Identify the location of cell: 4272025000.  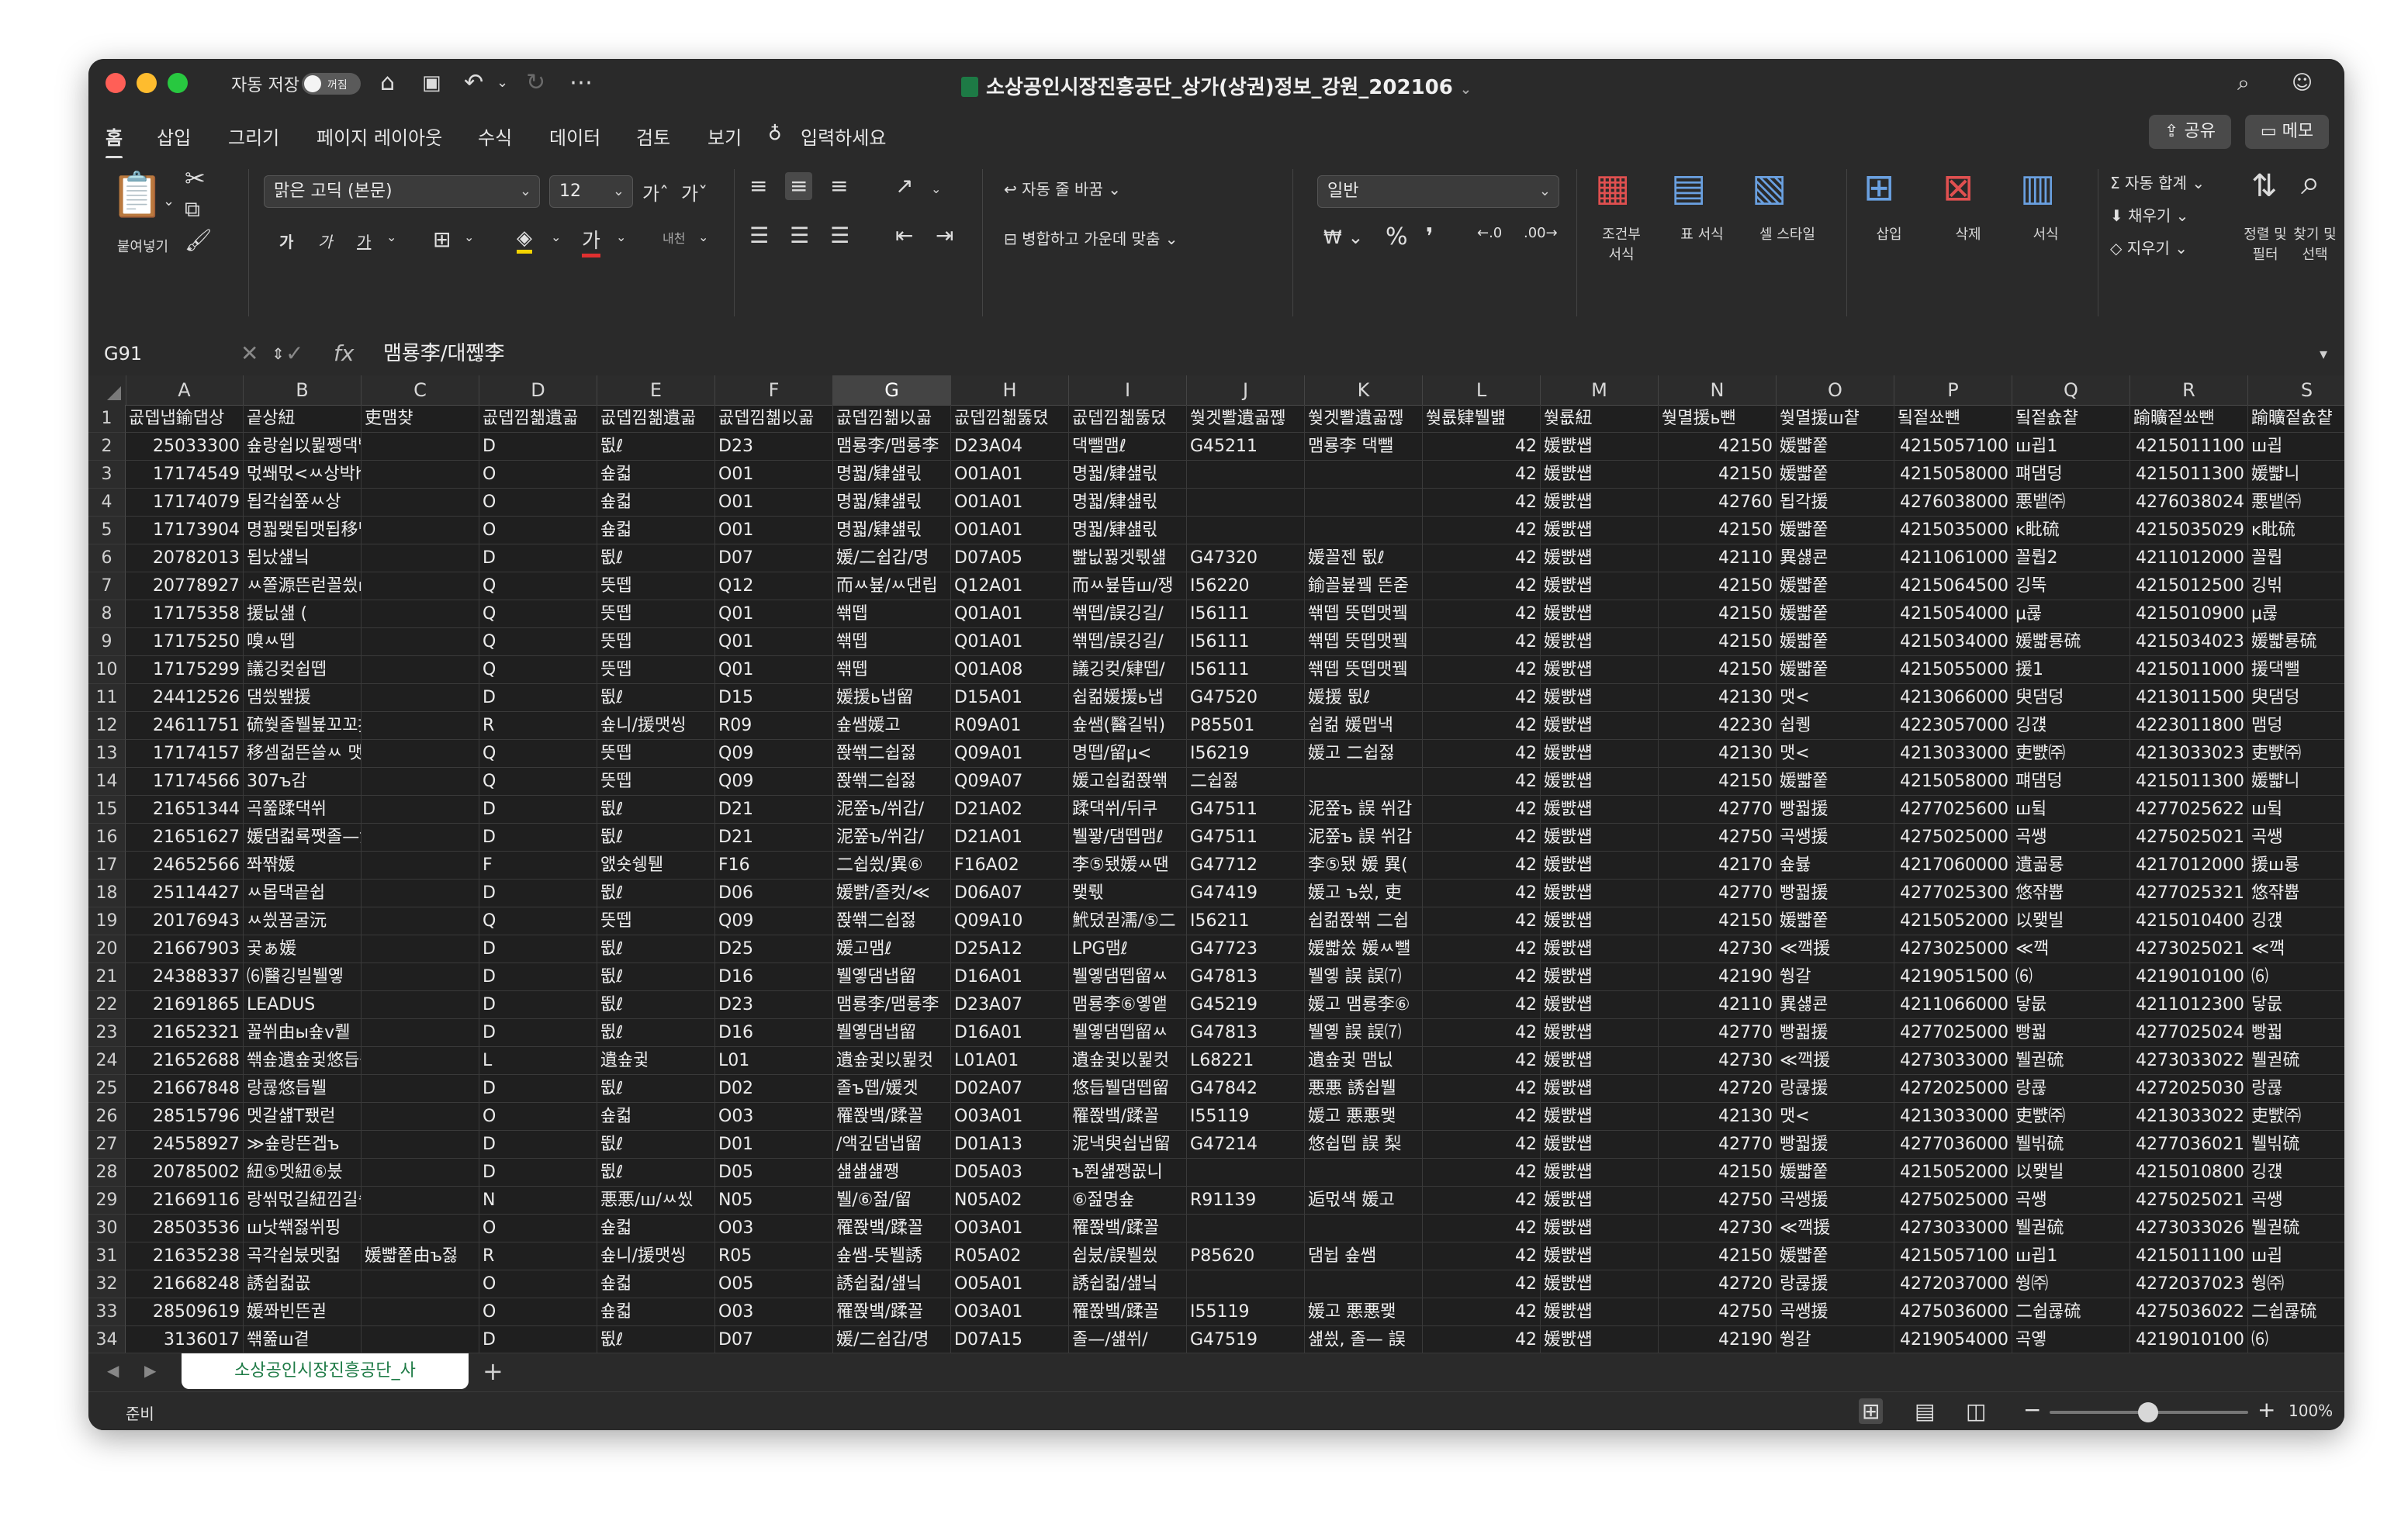
(1953, 1089).